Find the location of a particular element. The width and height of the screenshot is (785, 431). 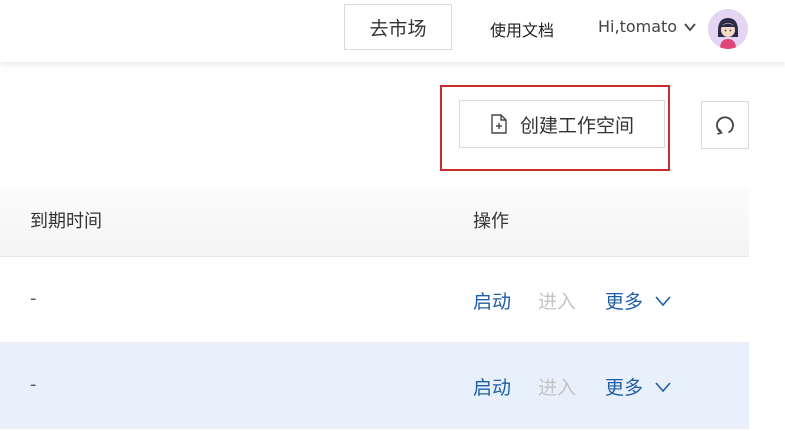

go-to-market-button: 去市场 is located at coordinates (398, 27).